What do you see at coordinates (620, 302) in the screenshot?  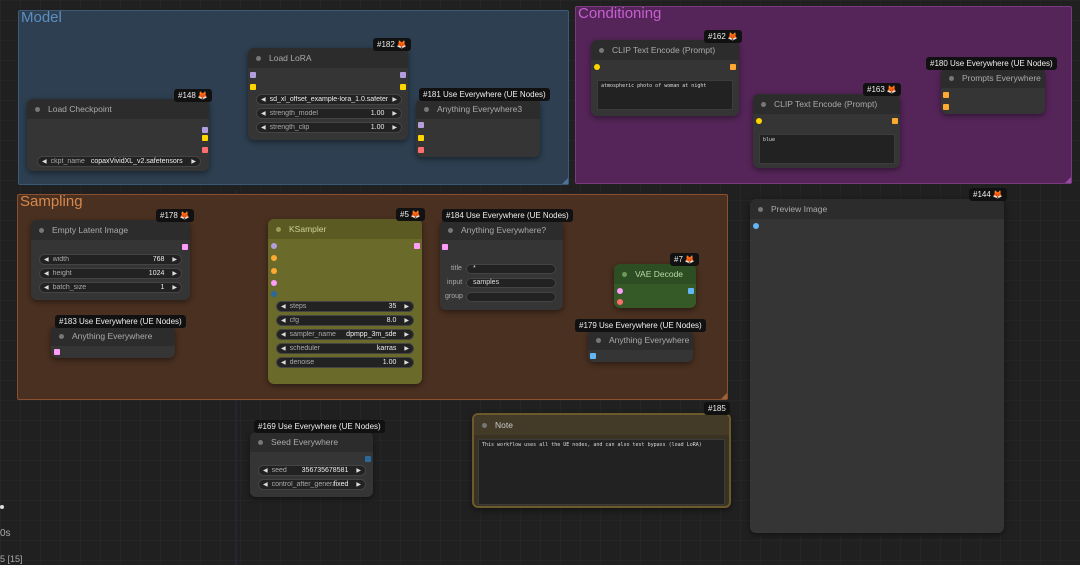 I see `input-port-vae` at bounding box center [620, 302].